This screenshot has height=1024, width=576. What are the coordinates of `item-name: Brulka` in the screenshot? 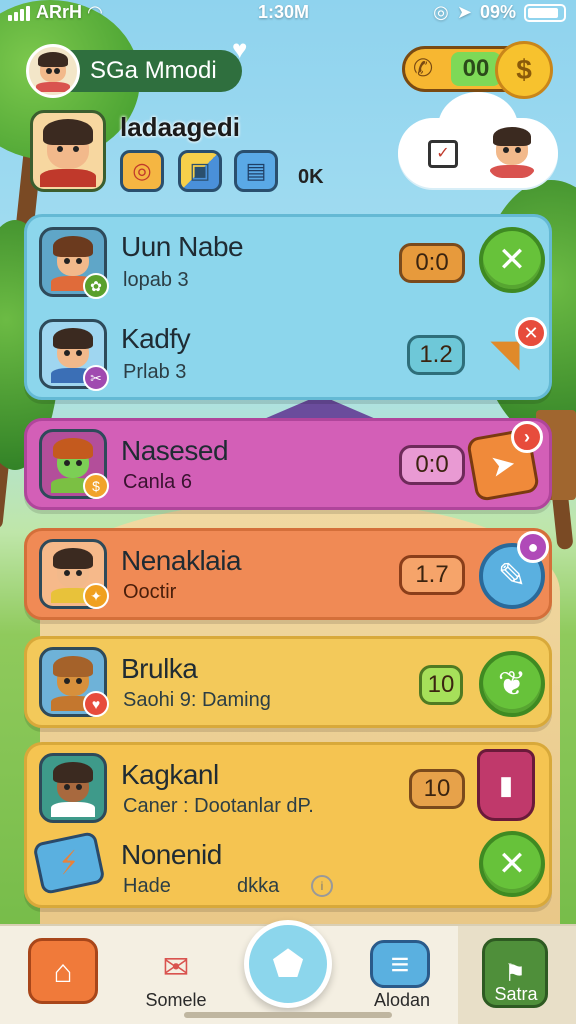 It's located at (159, 668).